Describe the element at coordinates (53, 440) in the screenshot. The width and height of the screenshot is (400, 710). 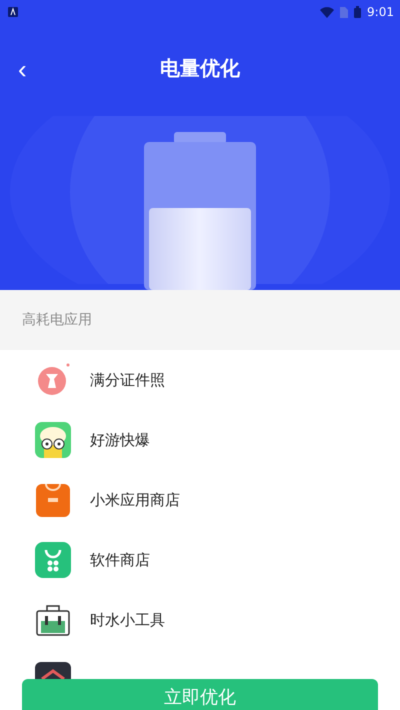
I see `cartoon-face-icon` at that location.